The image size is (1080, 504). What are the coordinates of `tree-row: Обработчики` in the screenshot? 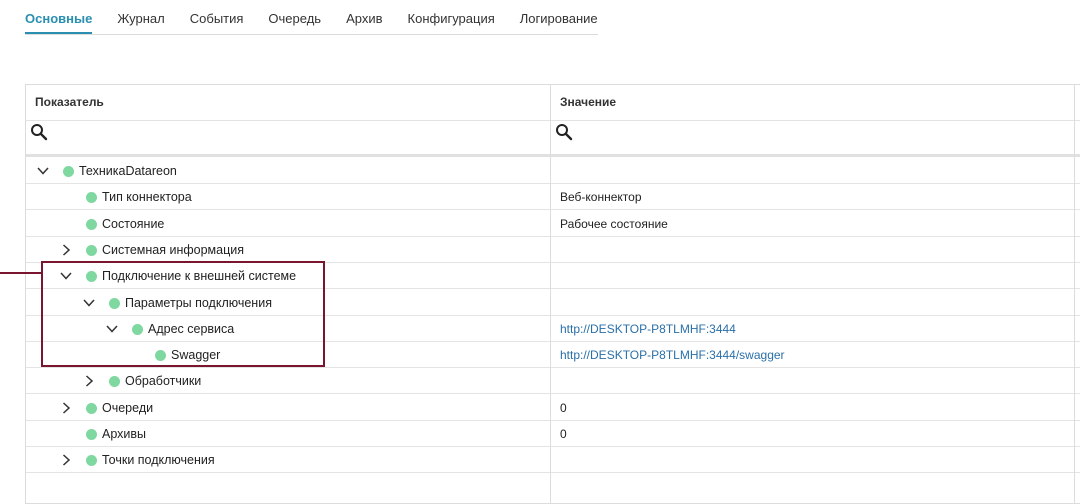 It's located at (553, 381).